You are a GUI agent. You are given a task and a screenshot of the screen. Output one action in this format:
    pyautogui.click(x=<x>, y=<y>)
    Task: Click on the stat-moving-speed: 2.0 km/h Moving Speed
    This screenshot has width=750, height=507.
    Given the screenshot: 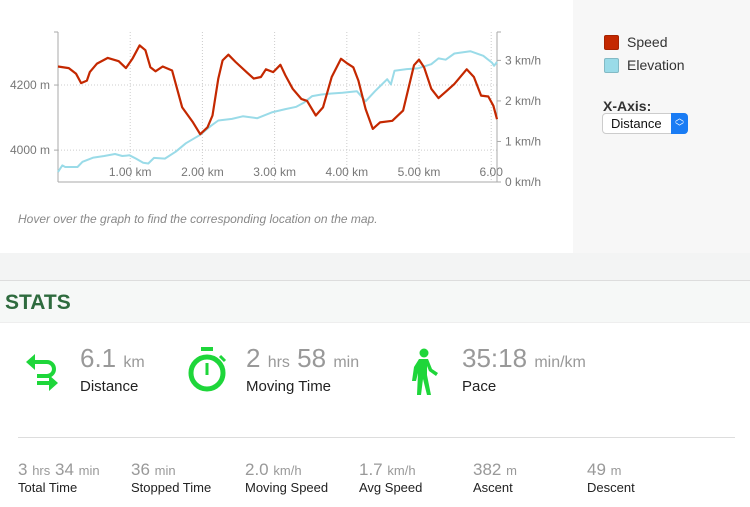 What is the action you would take?
    pyautogui.click(x=286, y=477)
    